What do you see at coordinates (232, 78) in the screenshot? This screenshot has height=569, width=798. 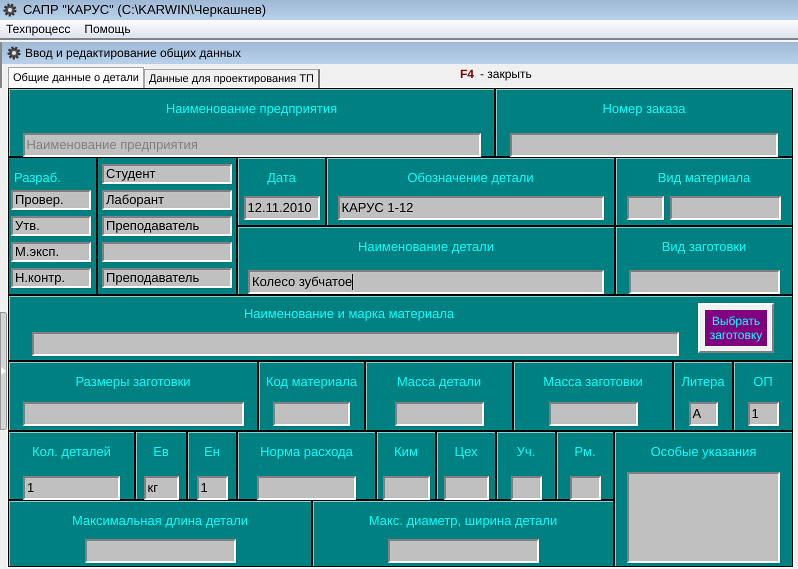 I see `tab: Данные для проектирования ТП` at bounding box center [232, 78].